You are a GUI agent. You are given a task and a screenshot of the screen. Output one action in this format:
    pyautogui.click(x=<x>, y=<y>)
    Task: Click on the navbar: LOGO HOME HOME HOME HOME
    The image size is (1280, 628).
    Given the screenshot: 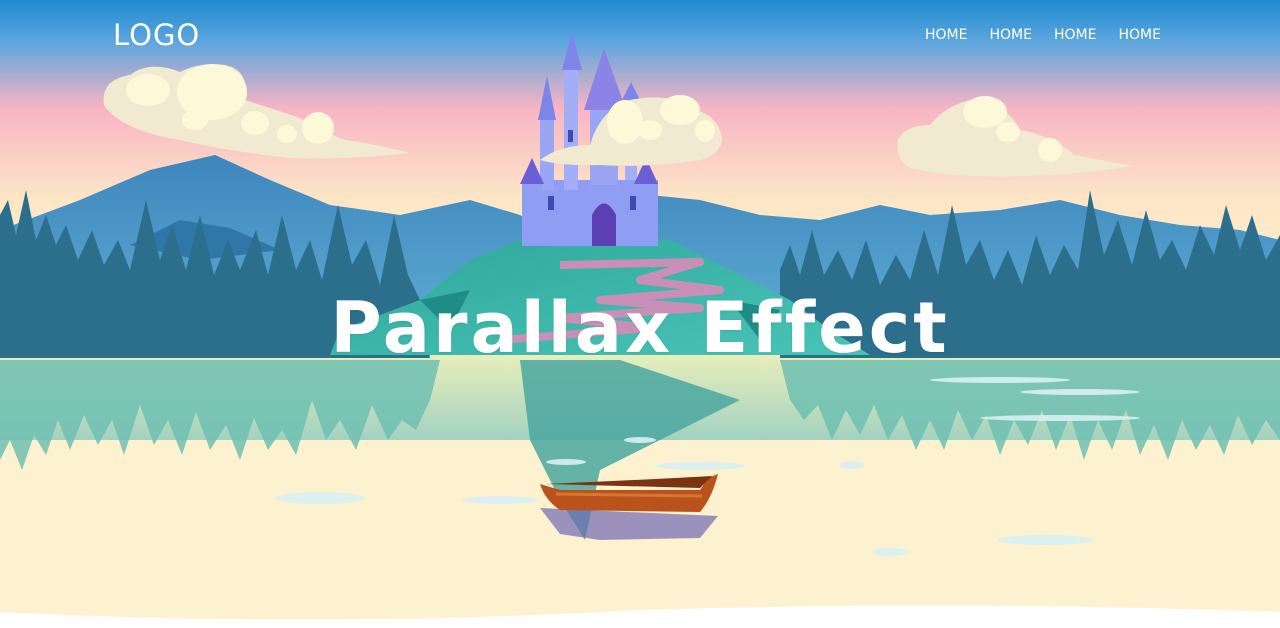 What is the action you would take?
    pyautogui.click(x=640, y=36)
    